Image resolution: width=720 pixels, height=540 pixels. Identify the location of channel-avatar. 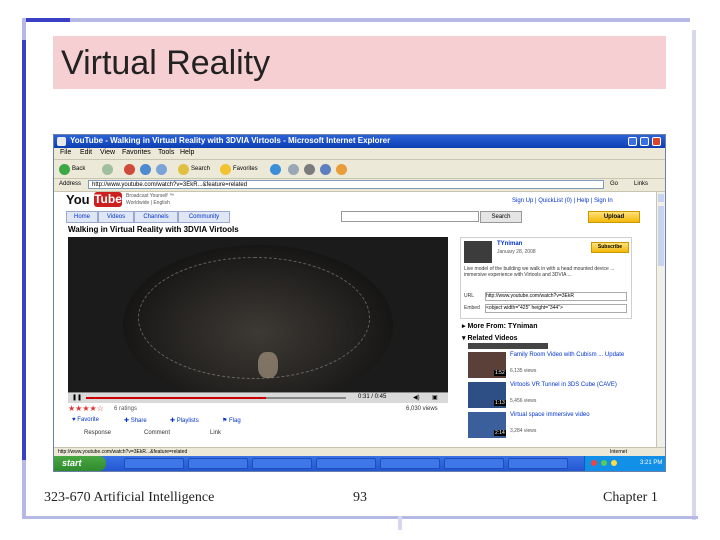
(478, 252).